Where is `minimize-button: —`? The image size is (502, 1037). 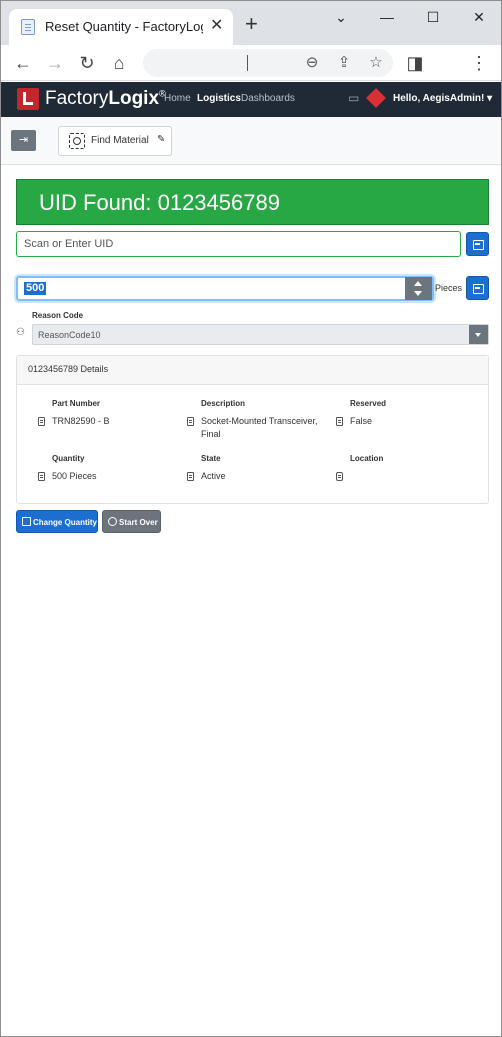
minimize-button: — is located at coordinates (387, 17).